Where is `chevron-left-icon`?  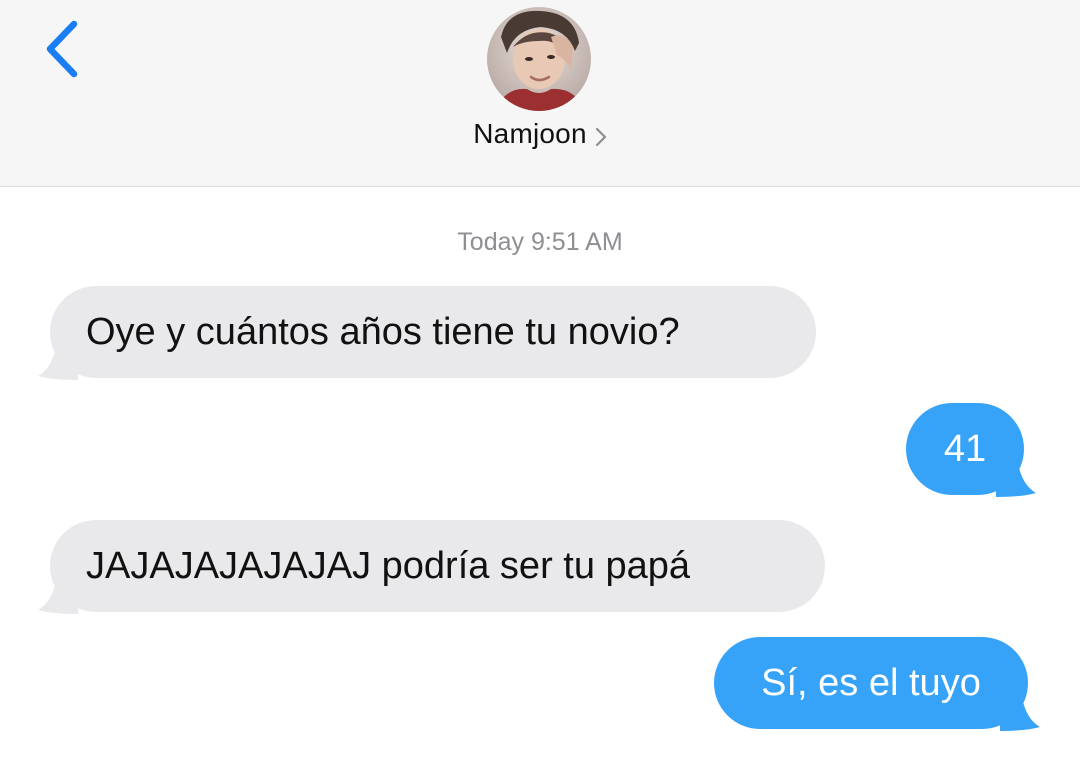
chevron-left-icon is located at coordinates (62, 49).